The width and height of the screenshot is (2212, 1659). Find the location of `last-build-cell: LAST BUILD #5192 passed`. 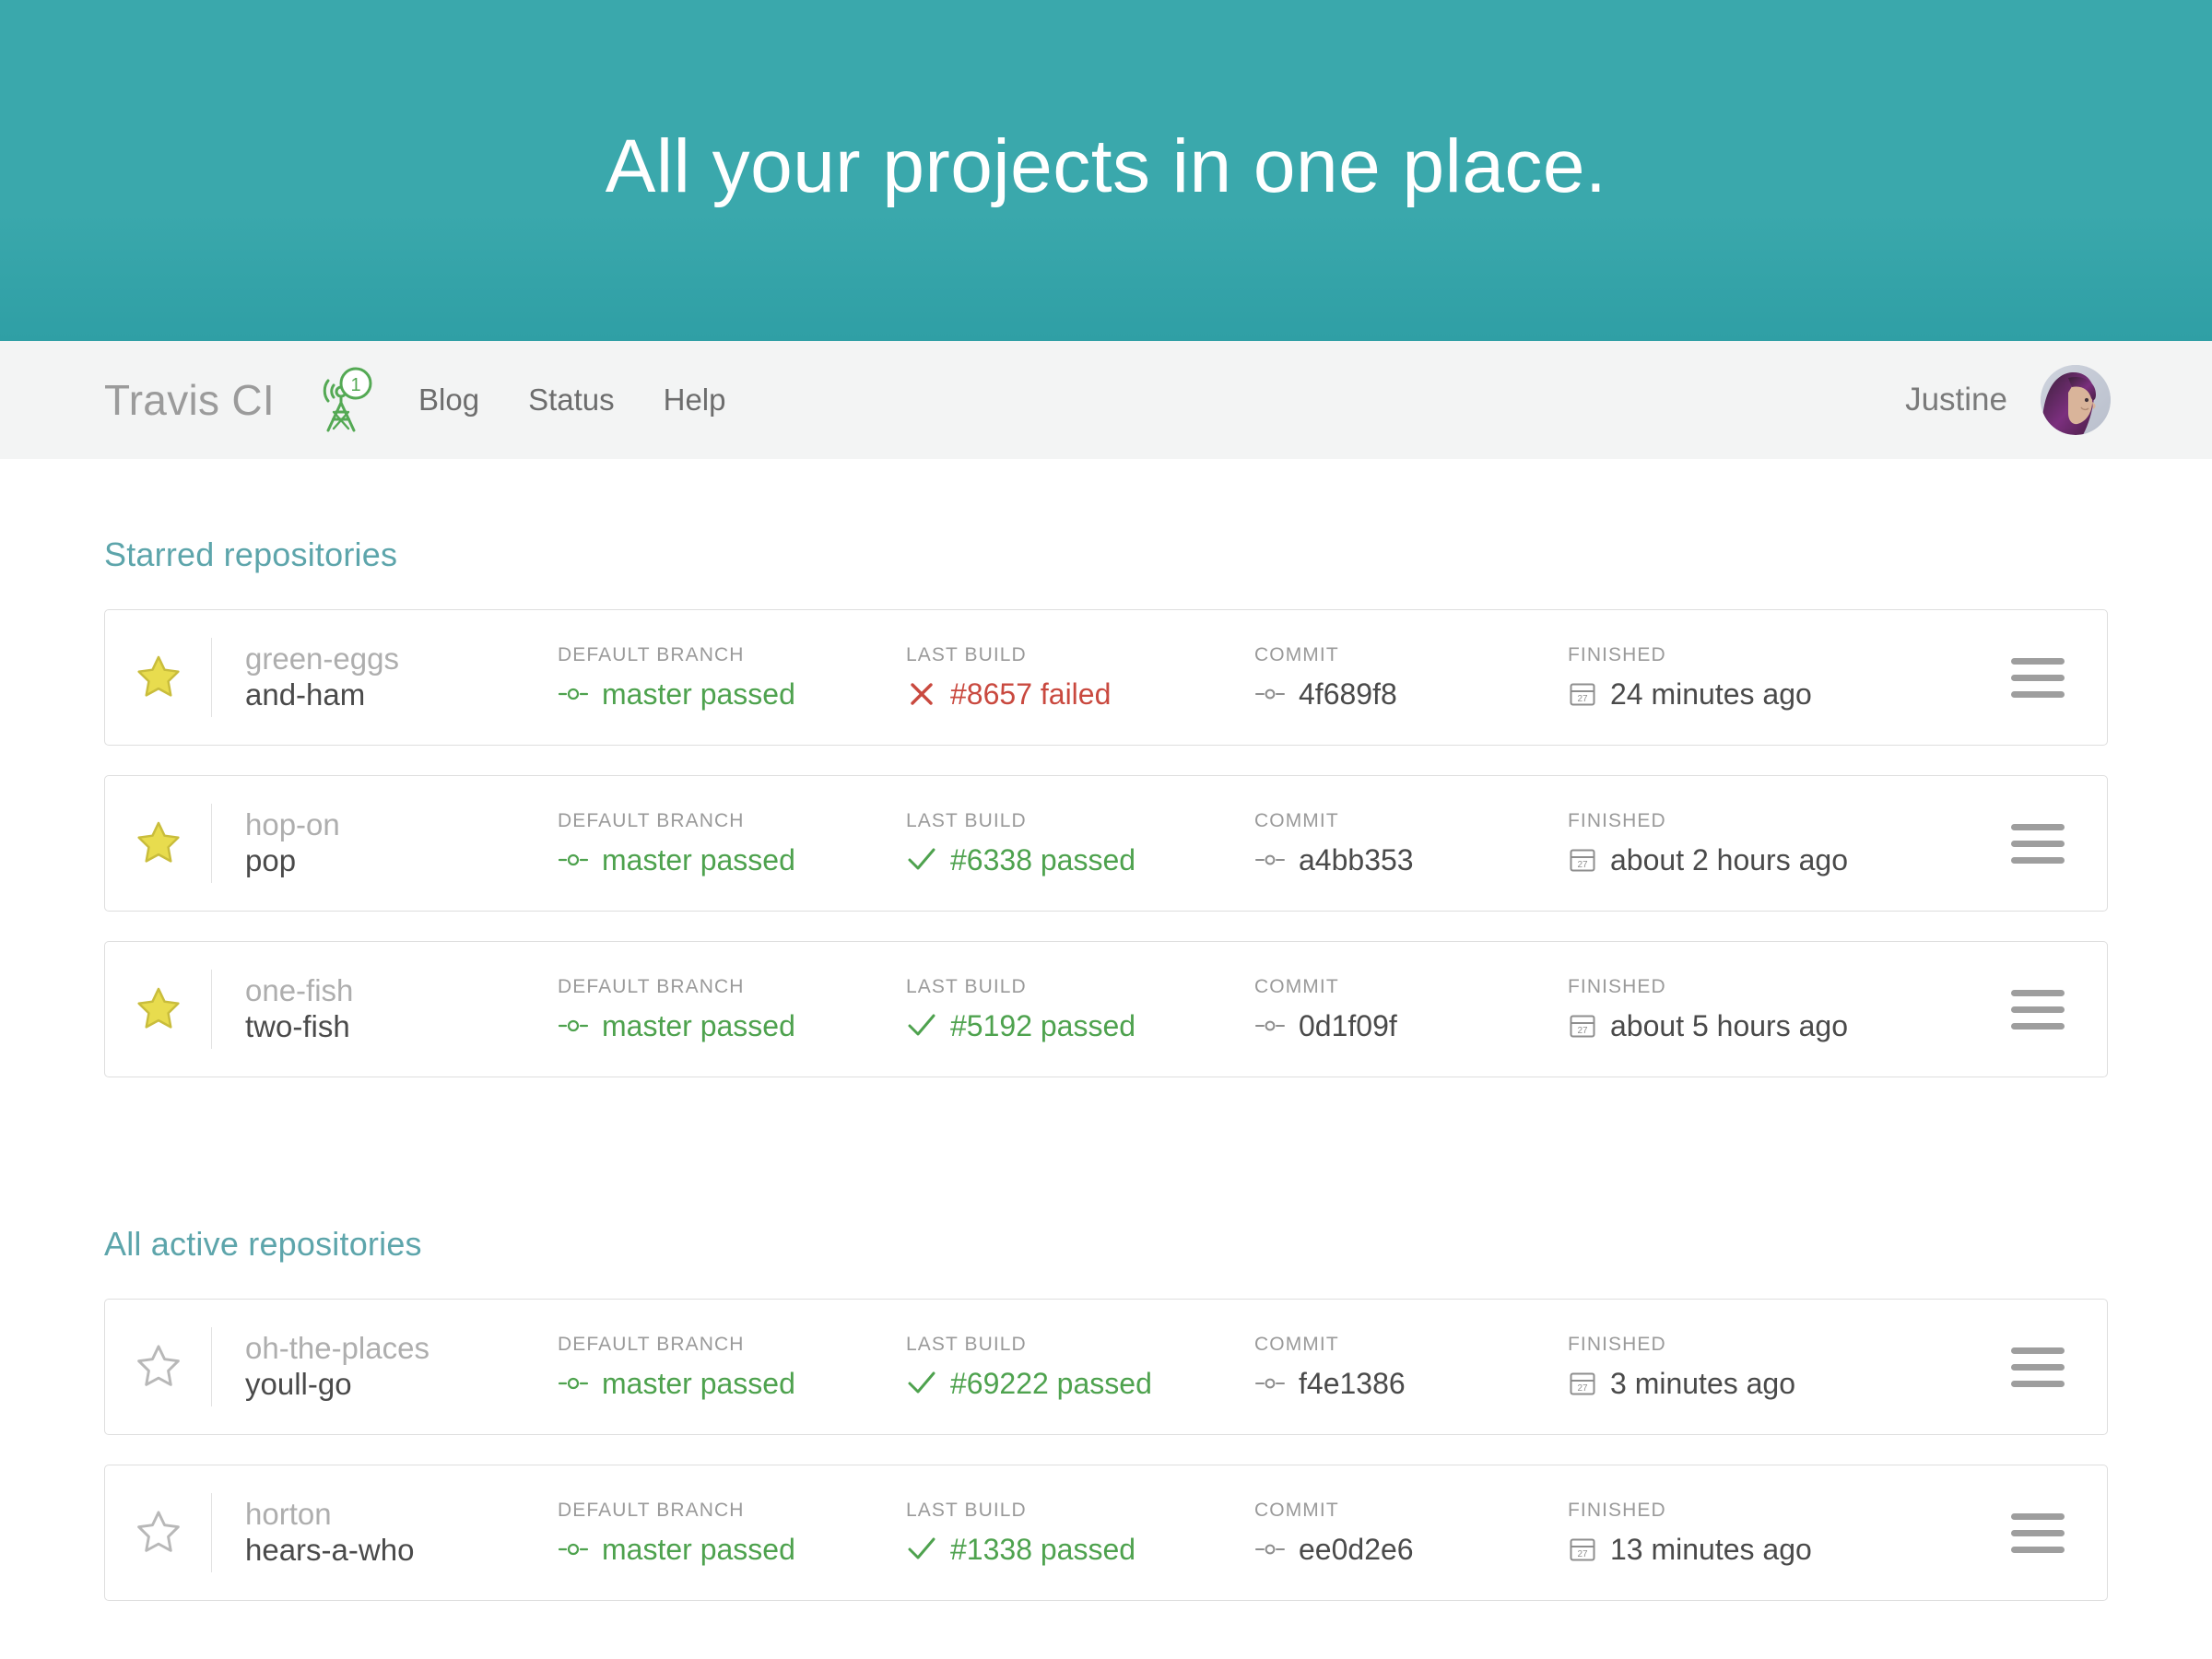

last-build-cell: LAST BUILD #5192 passed is located at coordinates (1080, 1009).